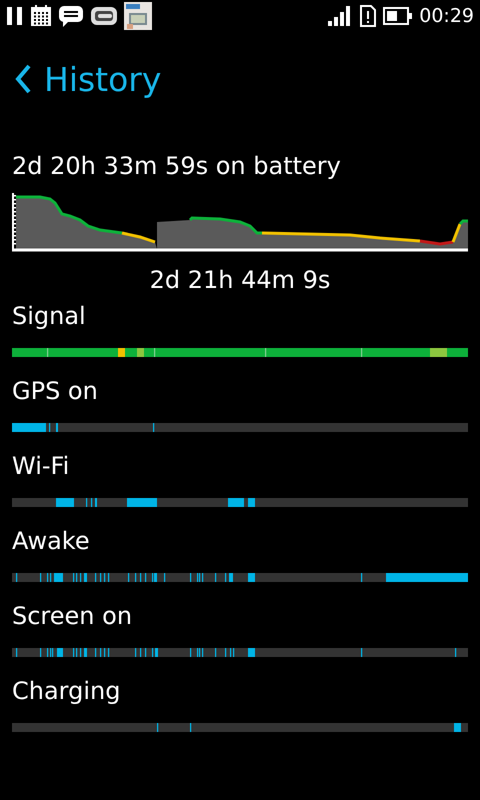  Describe the element at coordinates (49, 317) in the screenshot. I see `track-label: Signal` at that location.